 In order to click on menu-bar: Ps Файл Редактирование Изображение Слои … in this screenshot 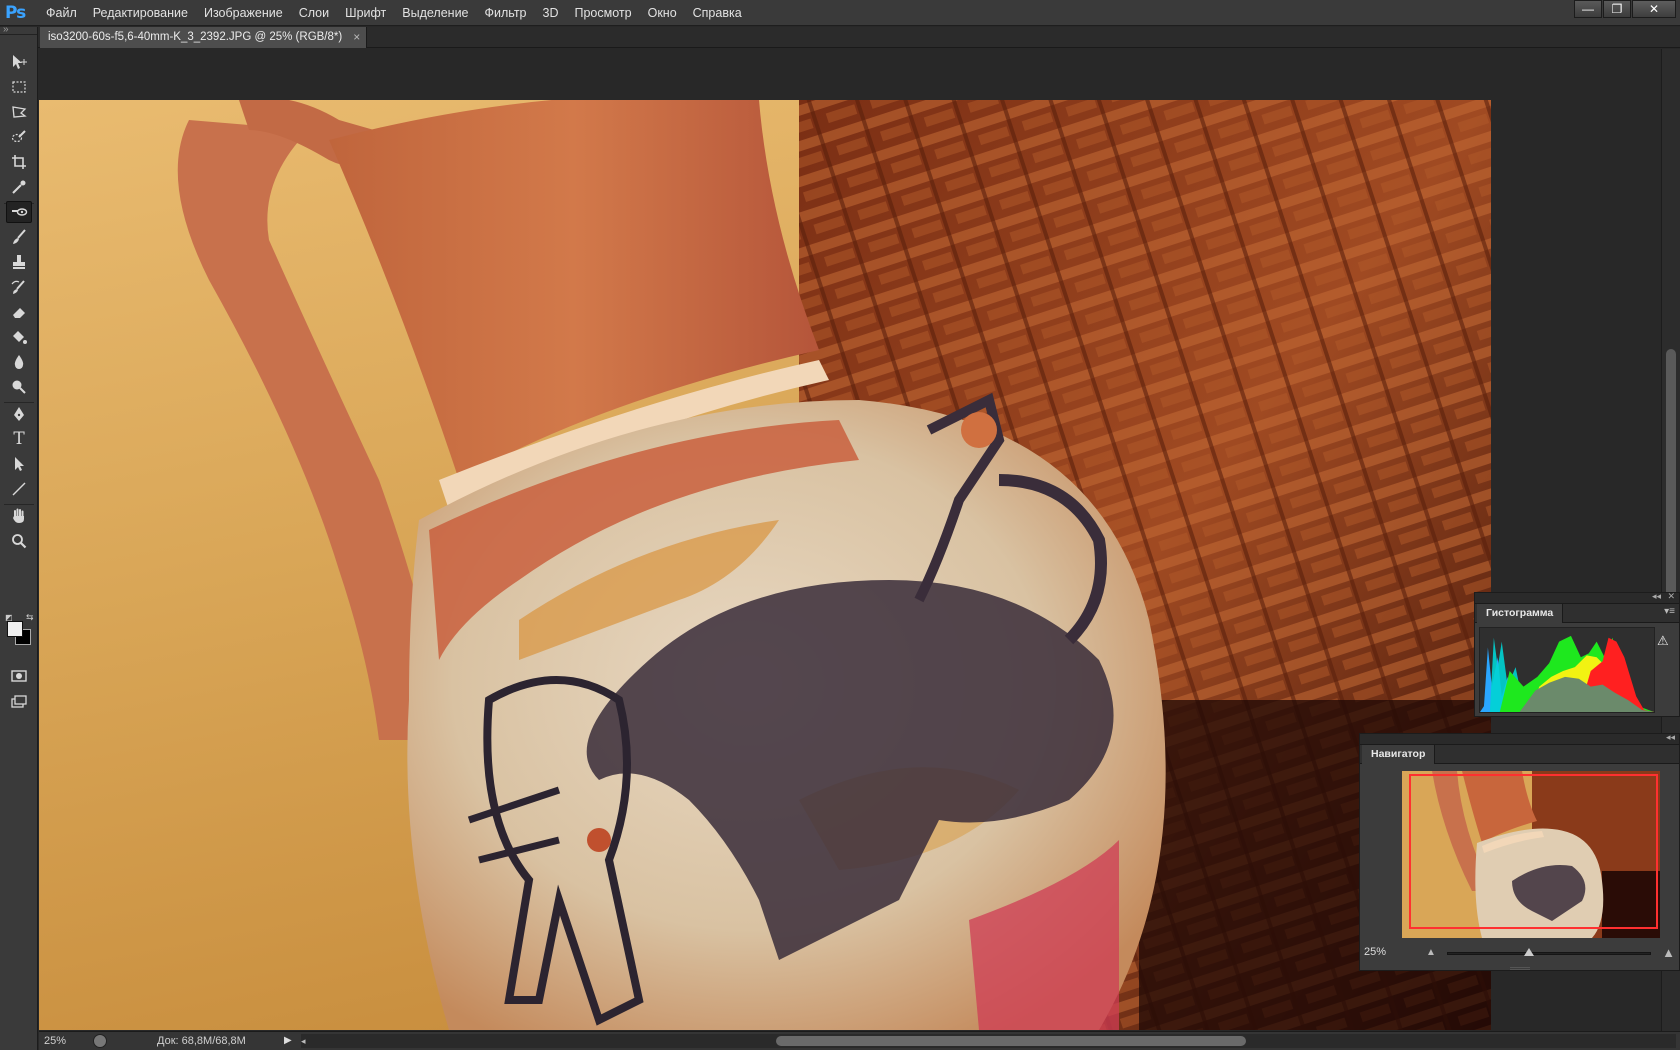, I will do `click(840, 13)`.